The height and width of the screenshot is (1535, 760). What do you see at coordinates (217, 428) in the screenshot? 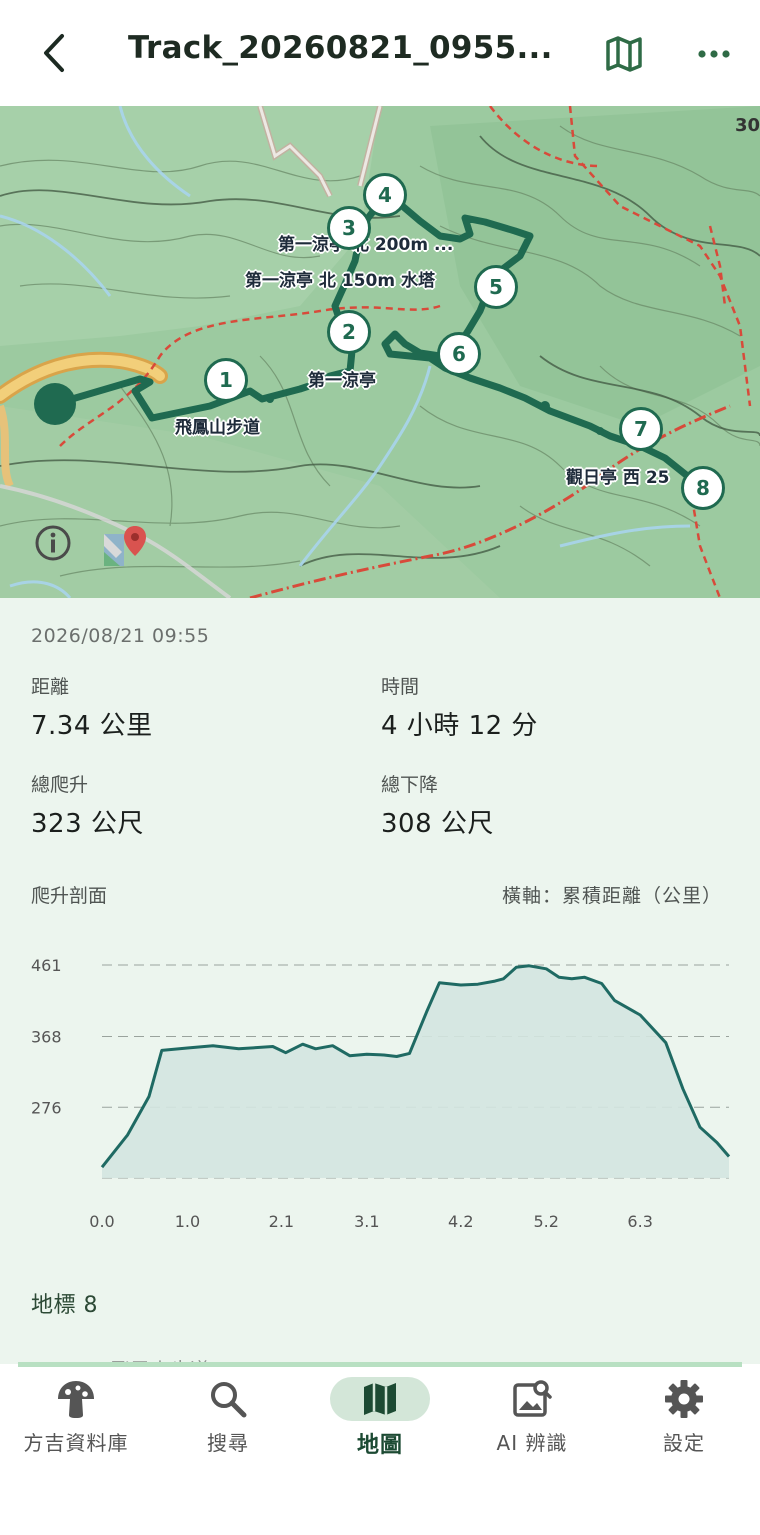
I see `map-label-trail: 飛鳳山步道` at bounding box center [217, 428].